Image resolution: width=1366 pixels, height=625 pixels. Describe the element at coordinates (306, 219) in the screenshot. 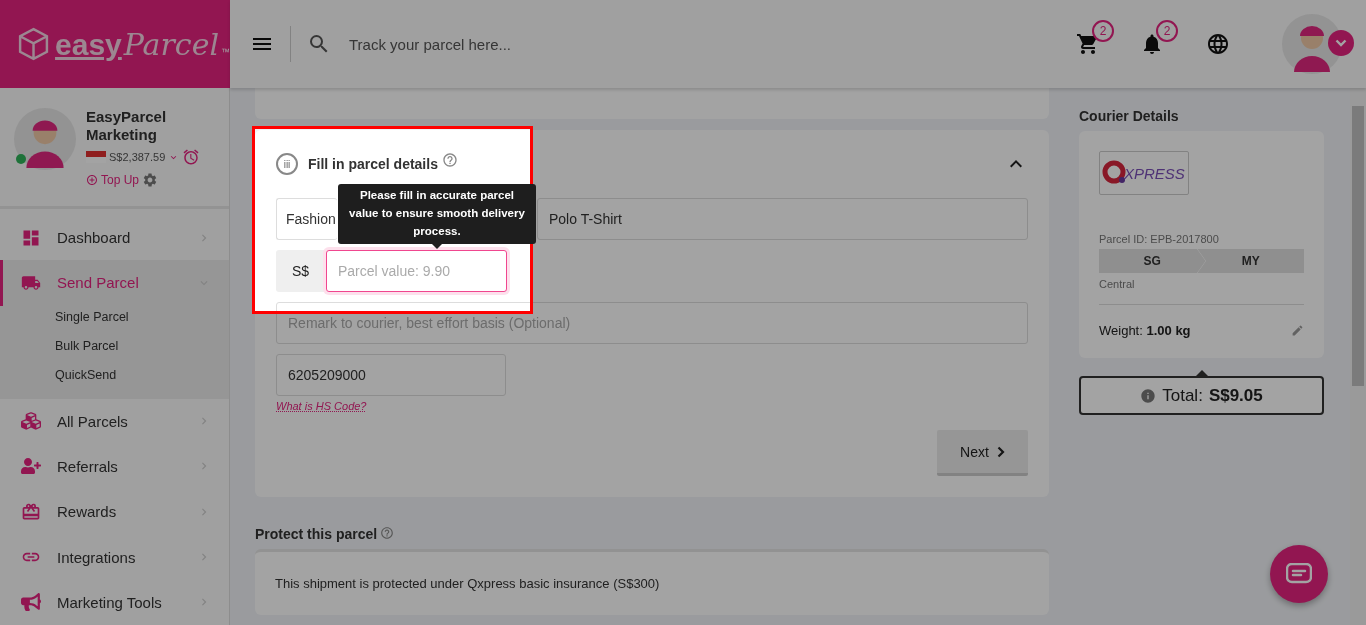

I see `category-select: Fashion` at that location.